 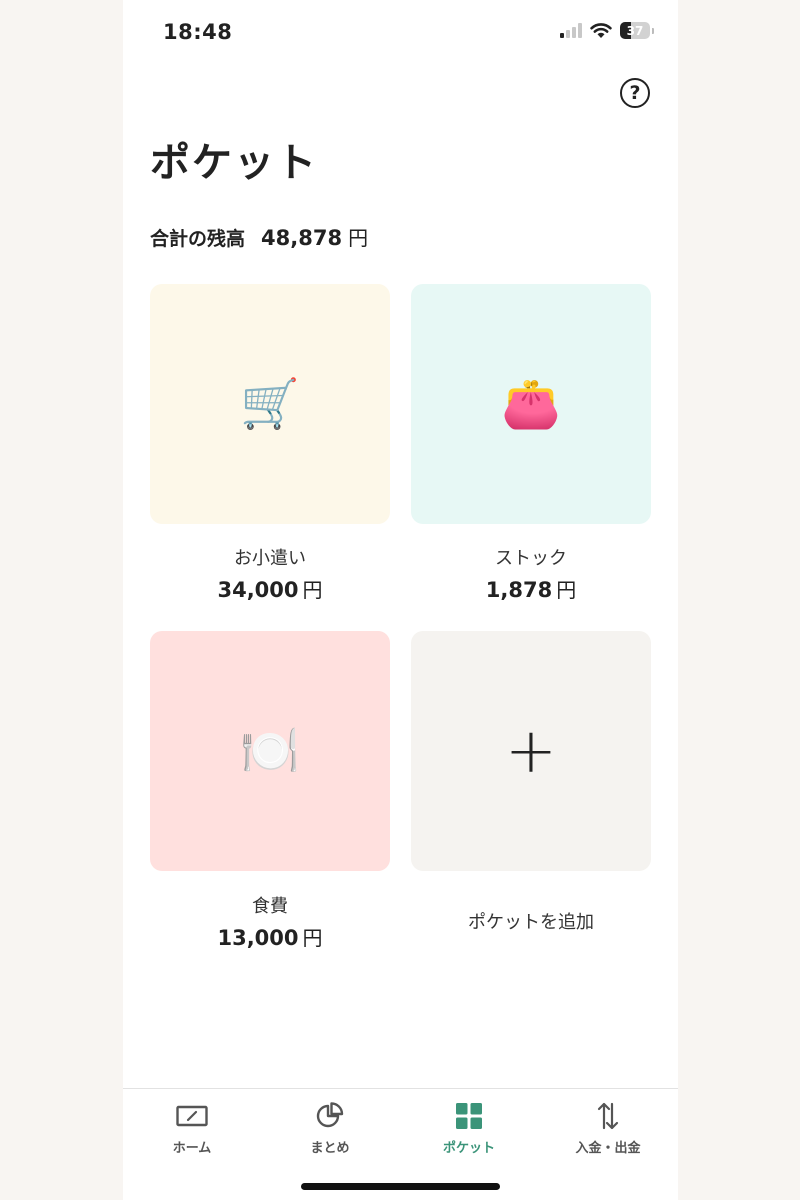 I want to click on status-indicators: 37, so click(x=607, y=30).